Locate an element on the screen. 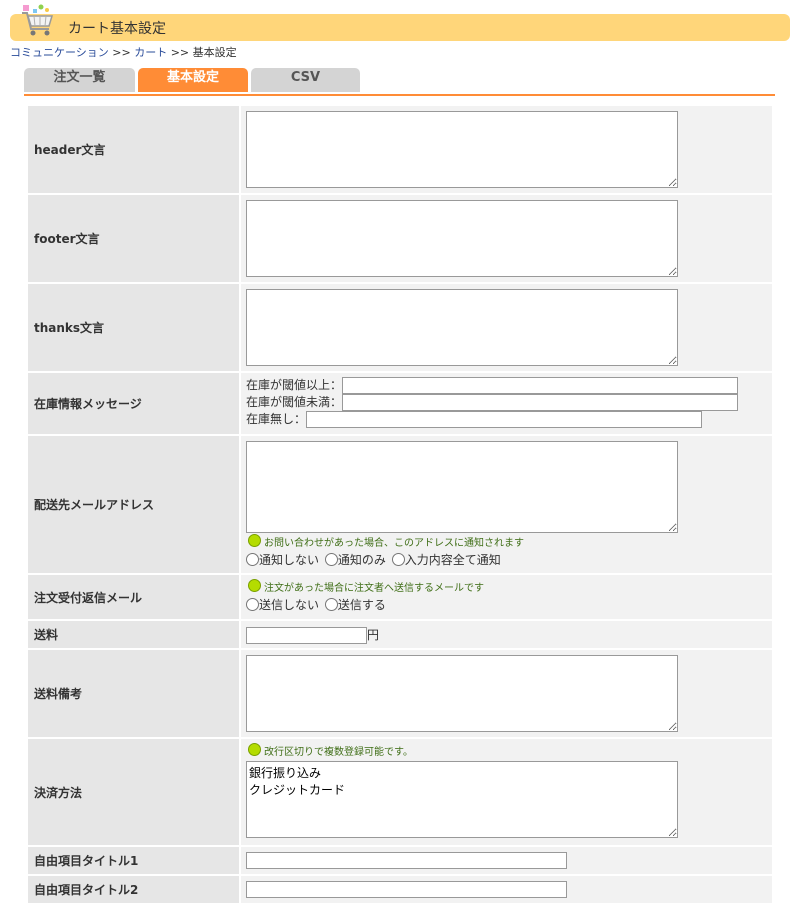  breadcrumb: コミュニケーション >> カート >> 基本設定 is located at coordinates (123, 52).